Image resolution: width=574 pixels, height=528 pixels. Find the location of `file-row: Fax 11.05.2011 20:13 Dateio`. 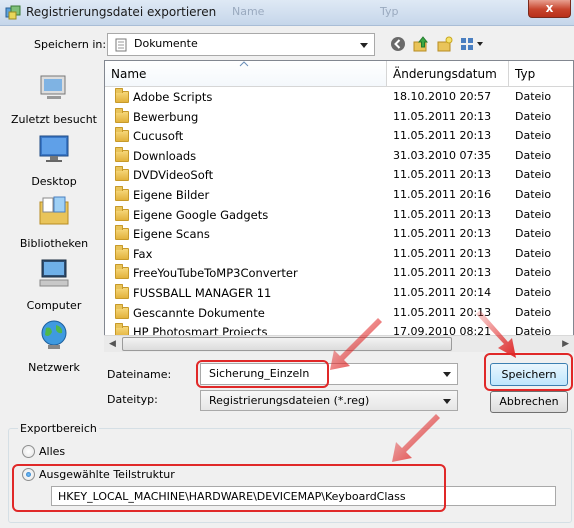

file-row: Fax 11.05.2011 20:13 Dateio is located at coordinates (339, 254).